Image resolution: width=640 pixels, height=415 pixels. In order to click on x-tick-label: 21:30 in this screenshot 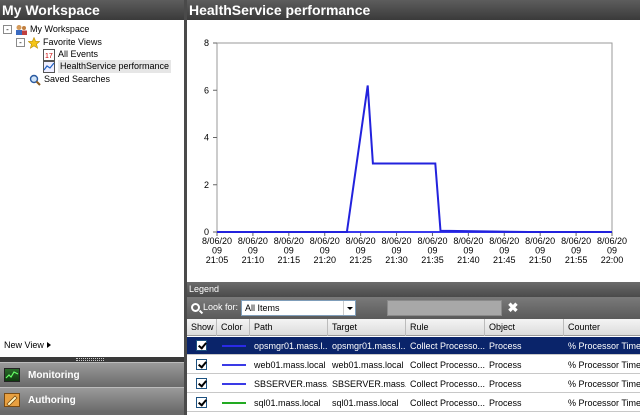, I will do `click(396, 260)`.